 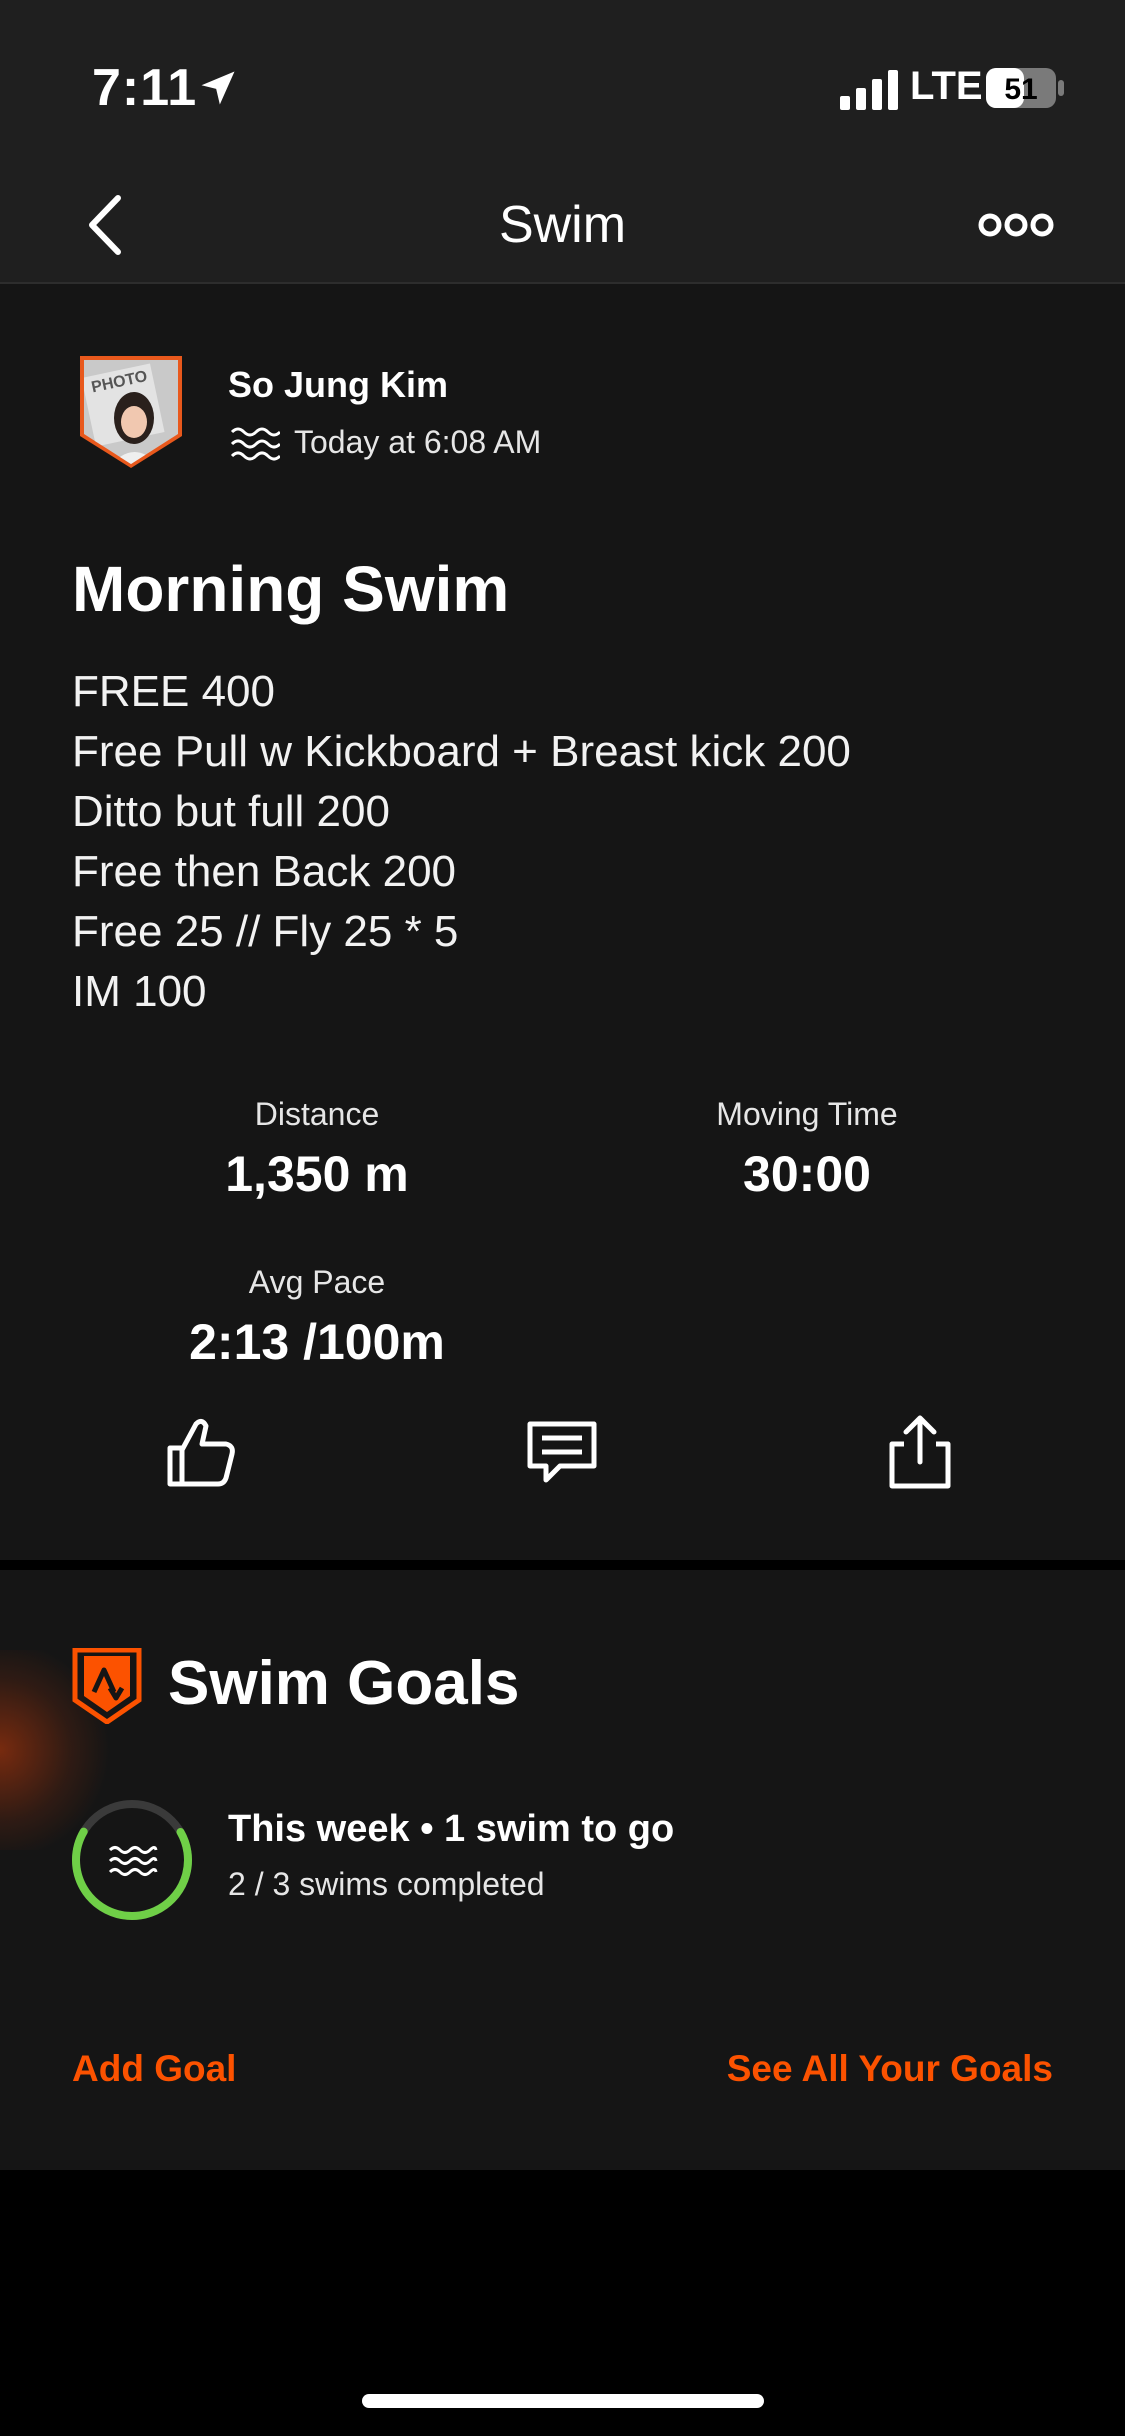 What do you see at coordinates (563, 2401) in the screenshot?
I see `home-indicator` at bounding box center [563, 2401].